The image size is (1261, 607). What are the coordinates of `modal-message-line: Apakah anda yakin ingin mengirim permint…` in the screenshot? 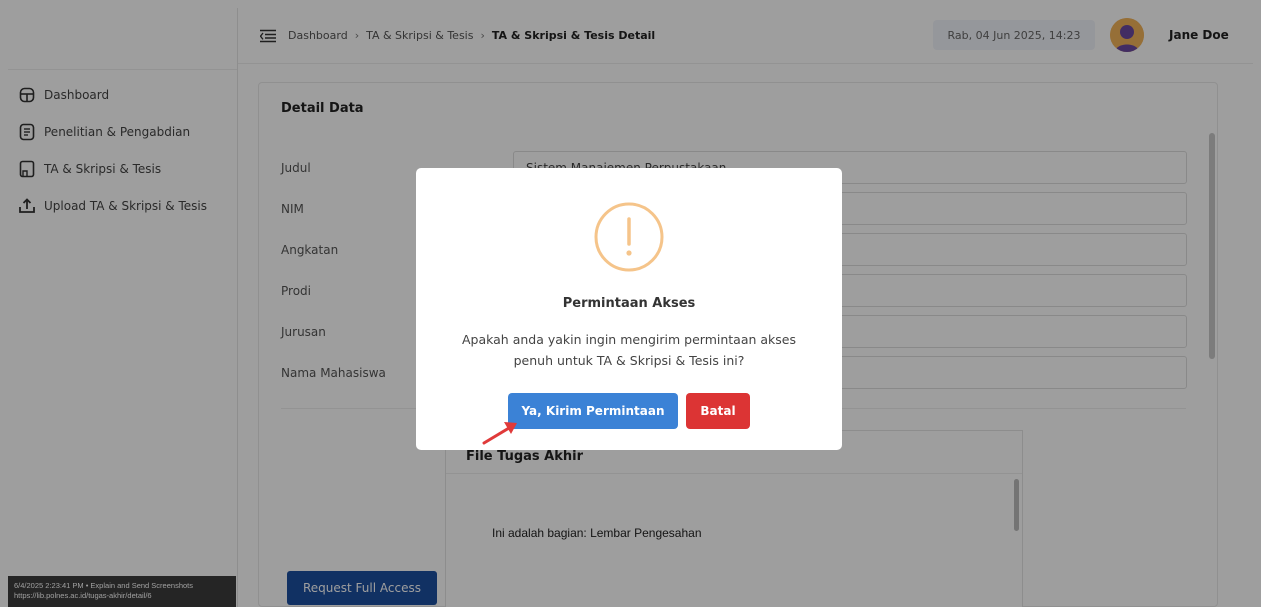 It's located at (629, 339).